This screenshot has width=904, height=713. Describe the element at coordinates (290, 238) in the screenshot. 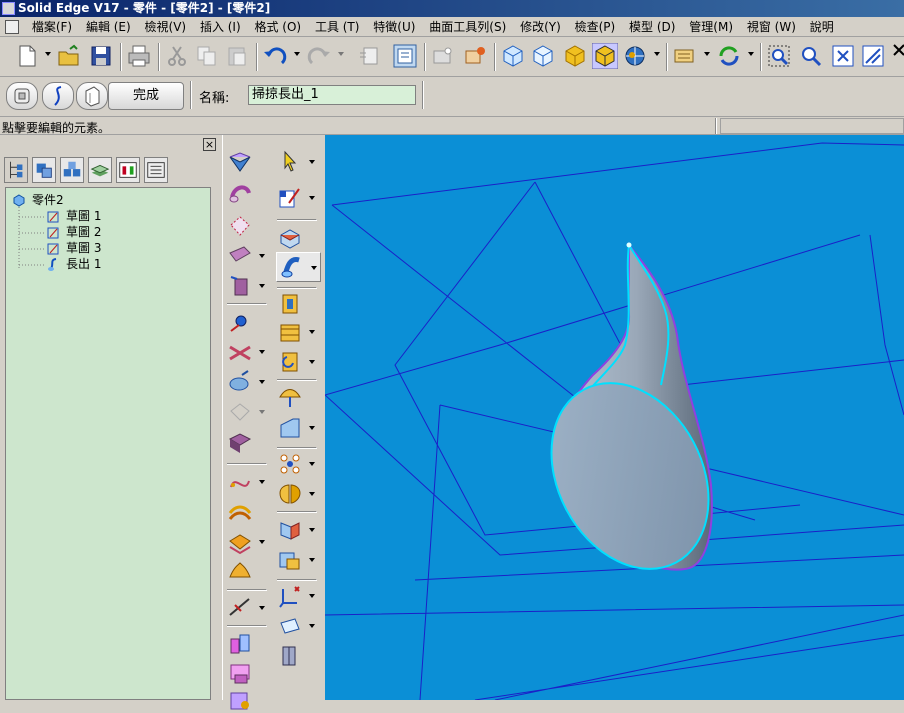

I see `protrusion-icon` at that location.